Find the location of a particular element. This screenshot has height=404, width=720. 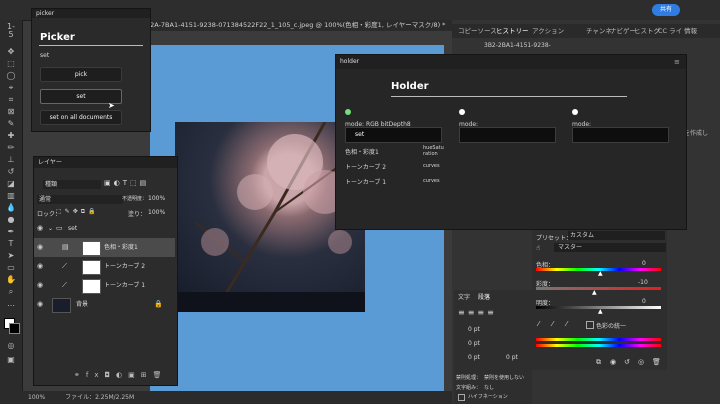

preset-select: カスタム is located at coordinates (616, 235).